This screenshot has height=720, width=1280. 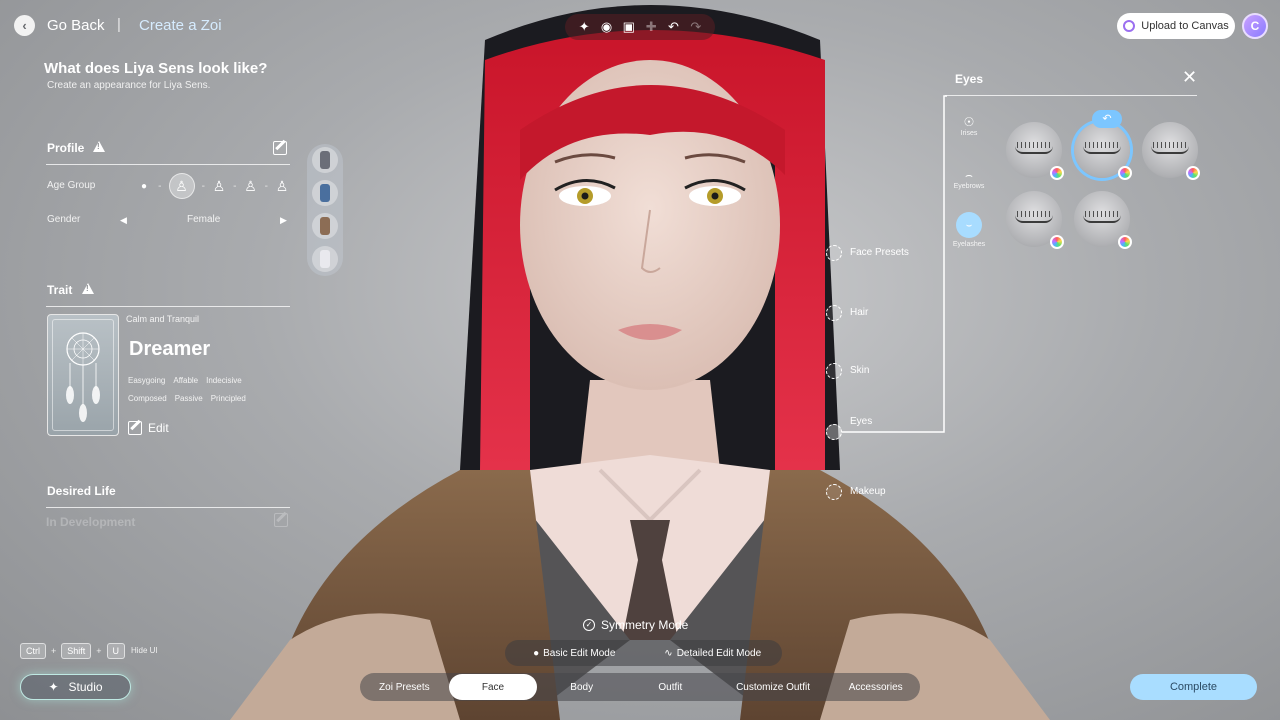 I want to click on trait-tag: Composed, so click(x=147, y=398).